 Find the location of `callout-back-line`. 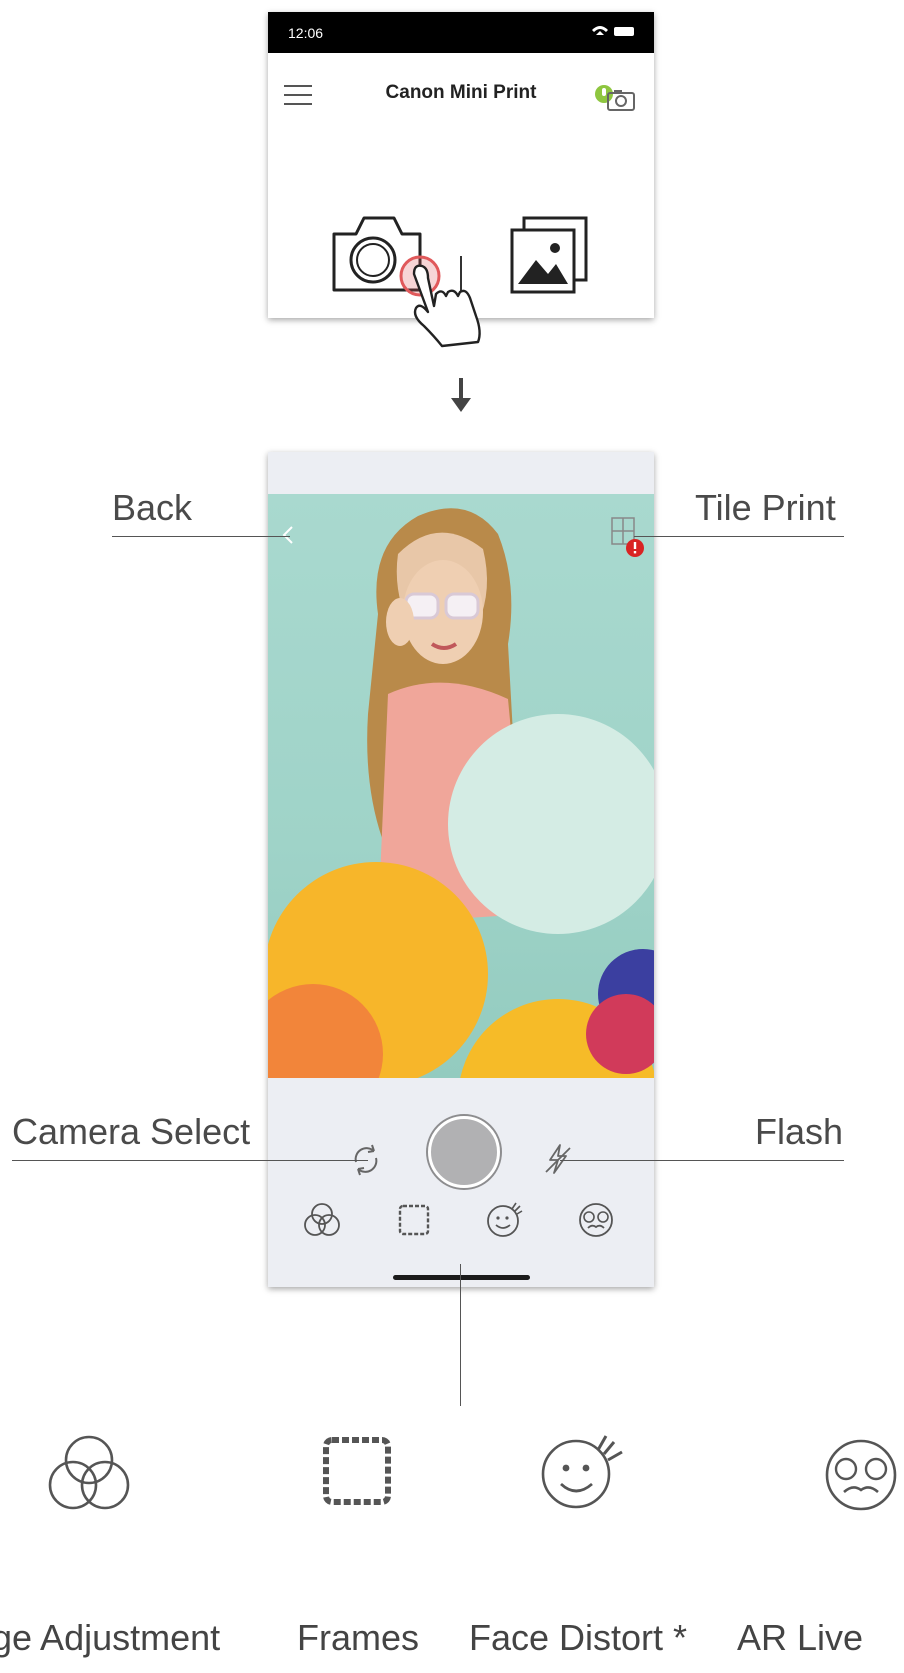

callout-back-line is located at coordinates (201, 536).